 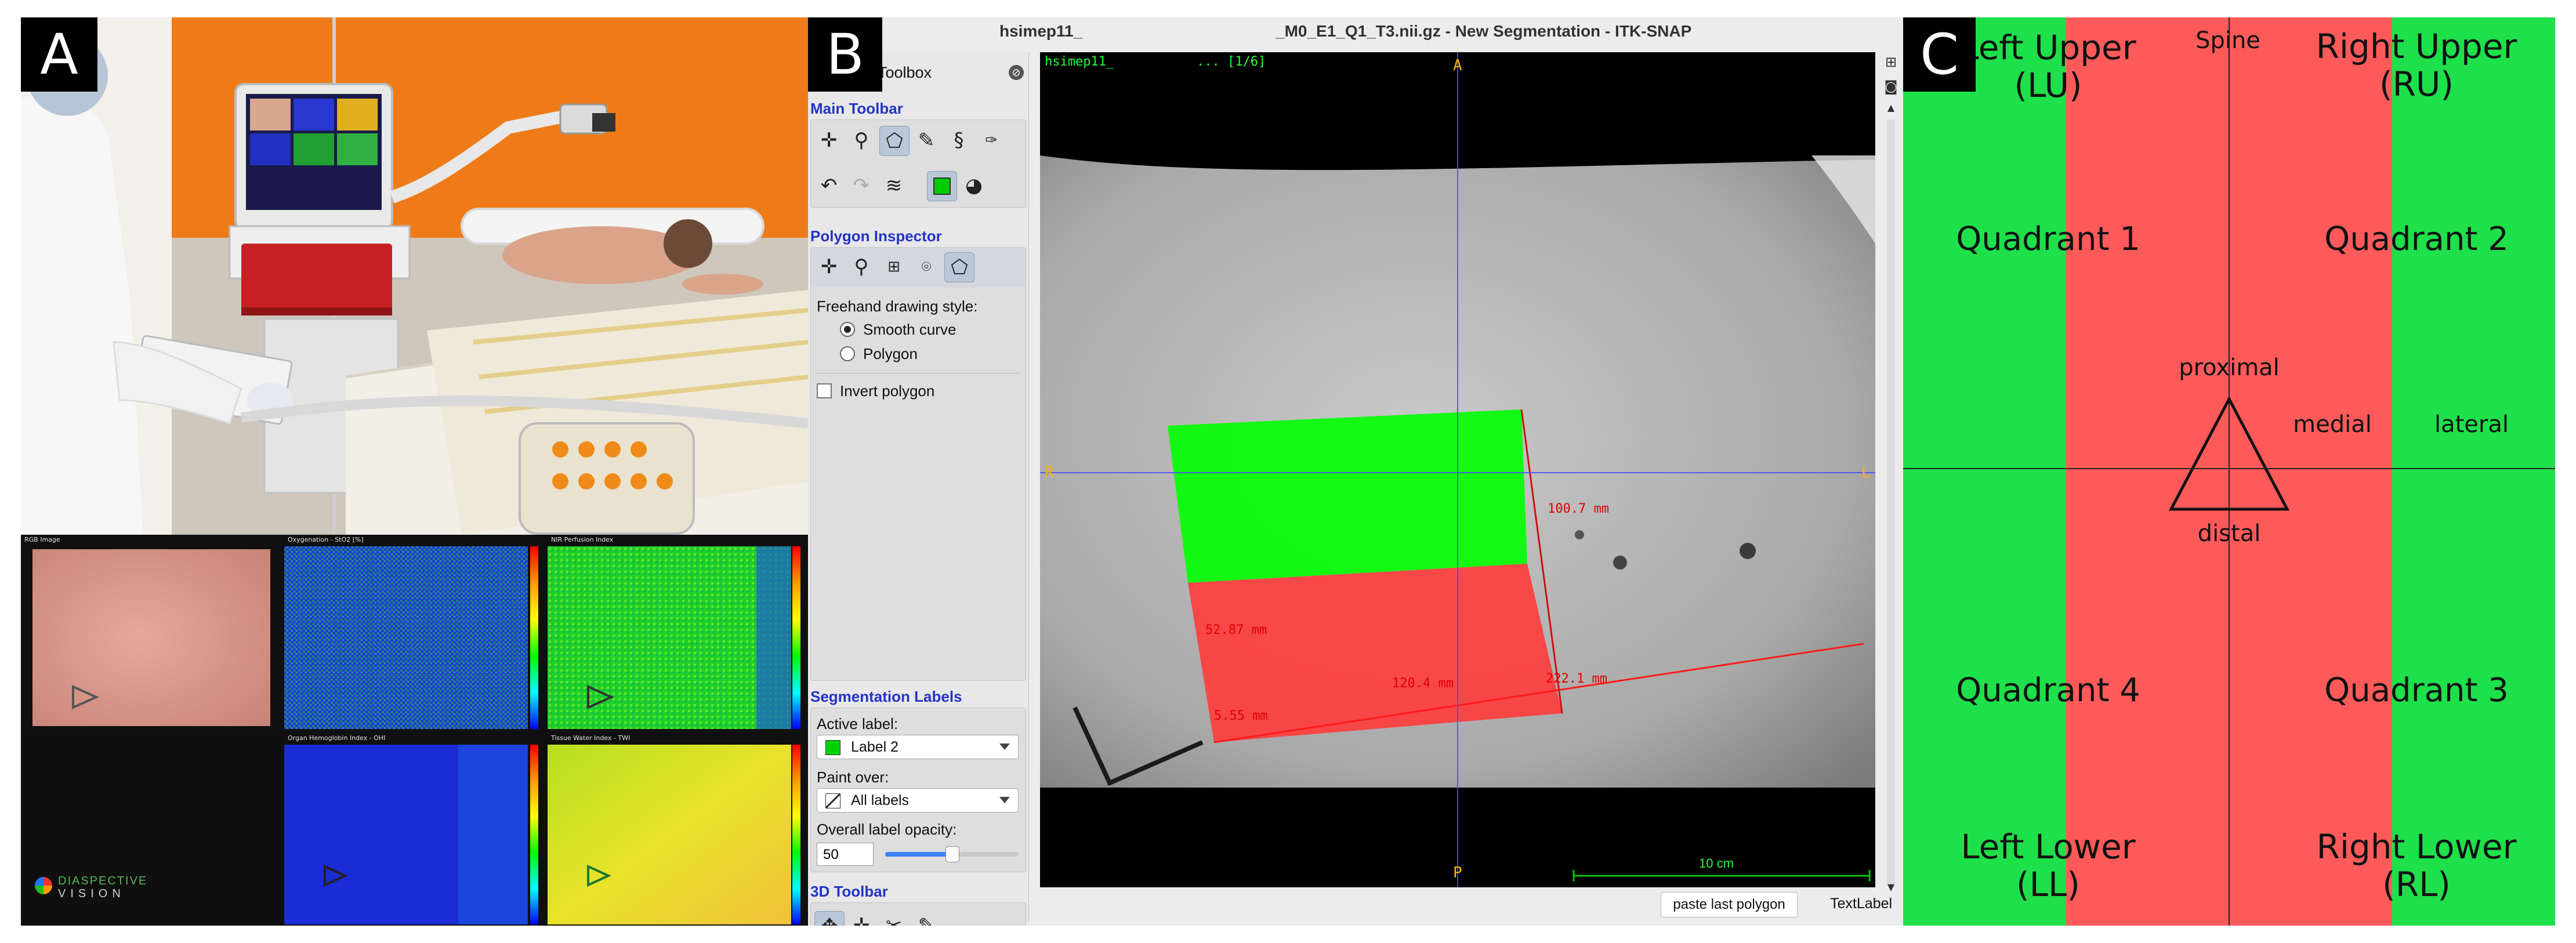 What do you see at coordinates (825, 390) in the screenshot?
I see `invert-polygon-checkbox` at bounding box center [825, 390].